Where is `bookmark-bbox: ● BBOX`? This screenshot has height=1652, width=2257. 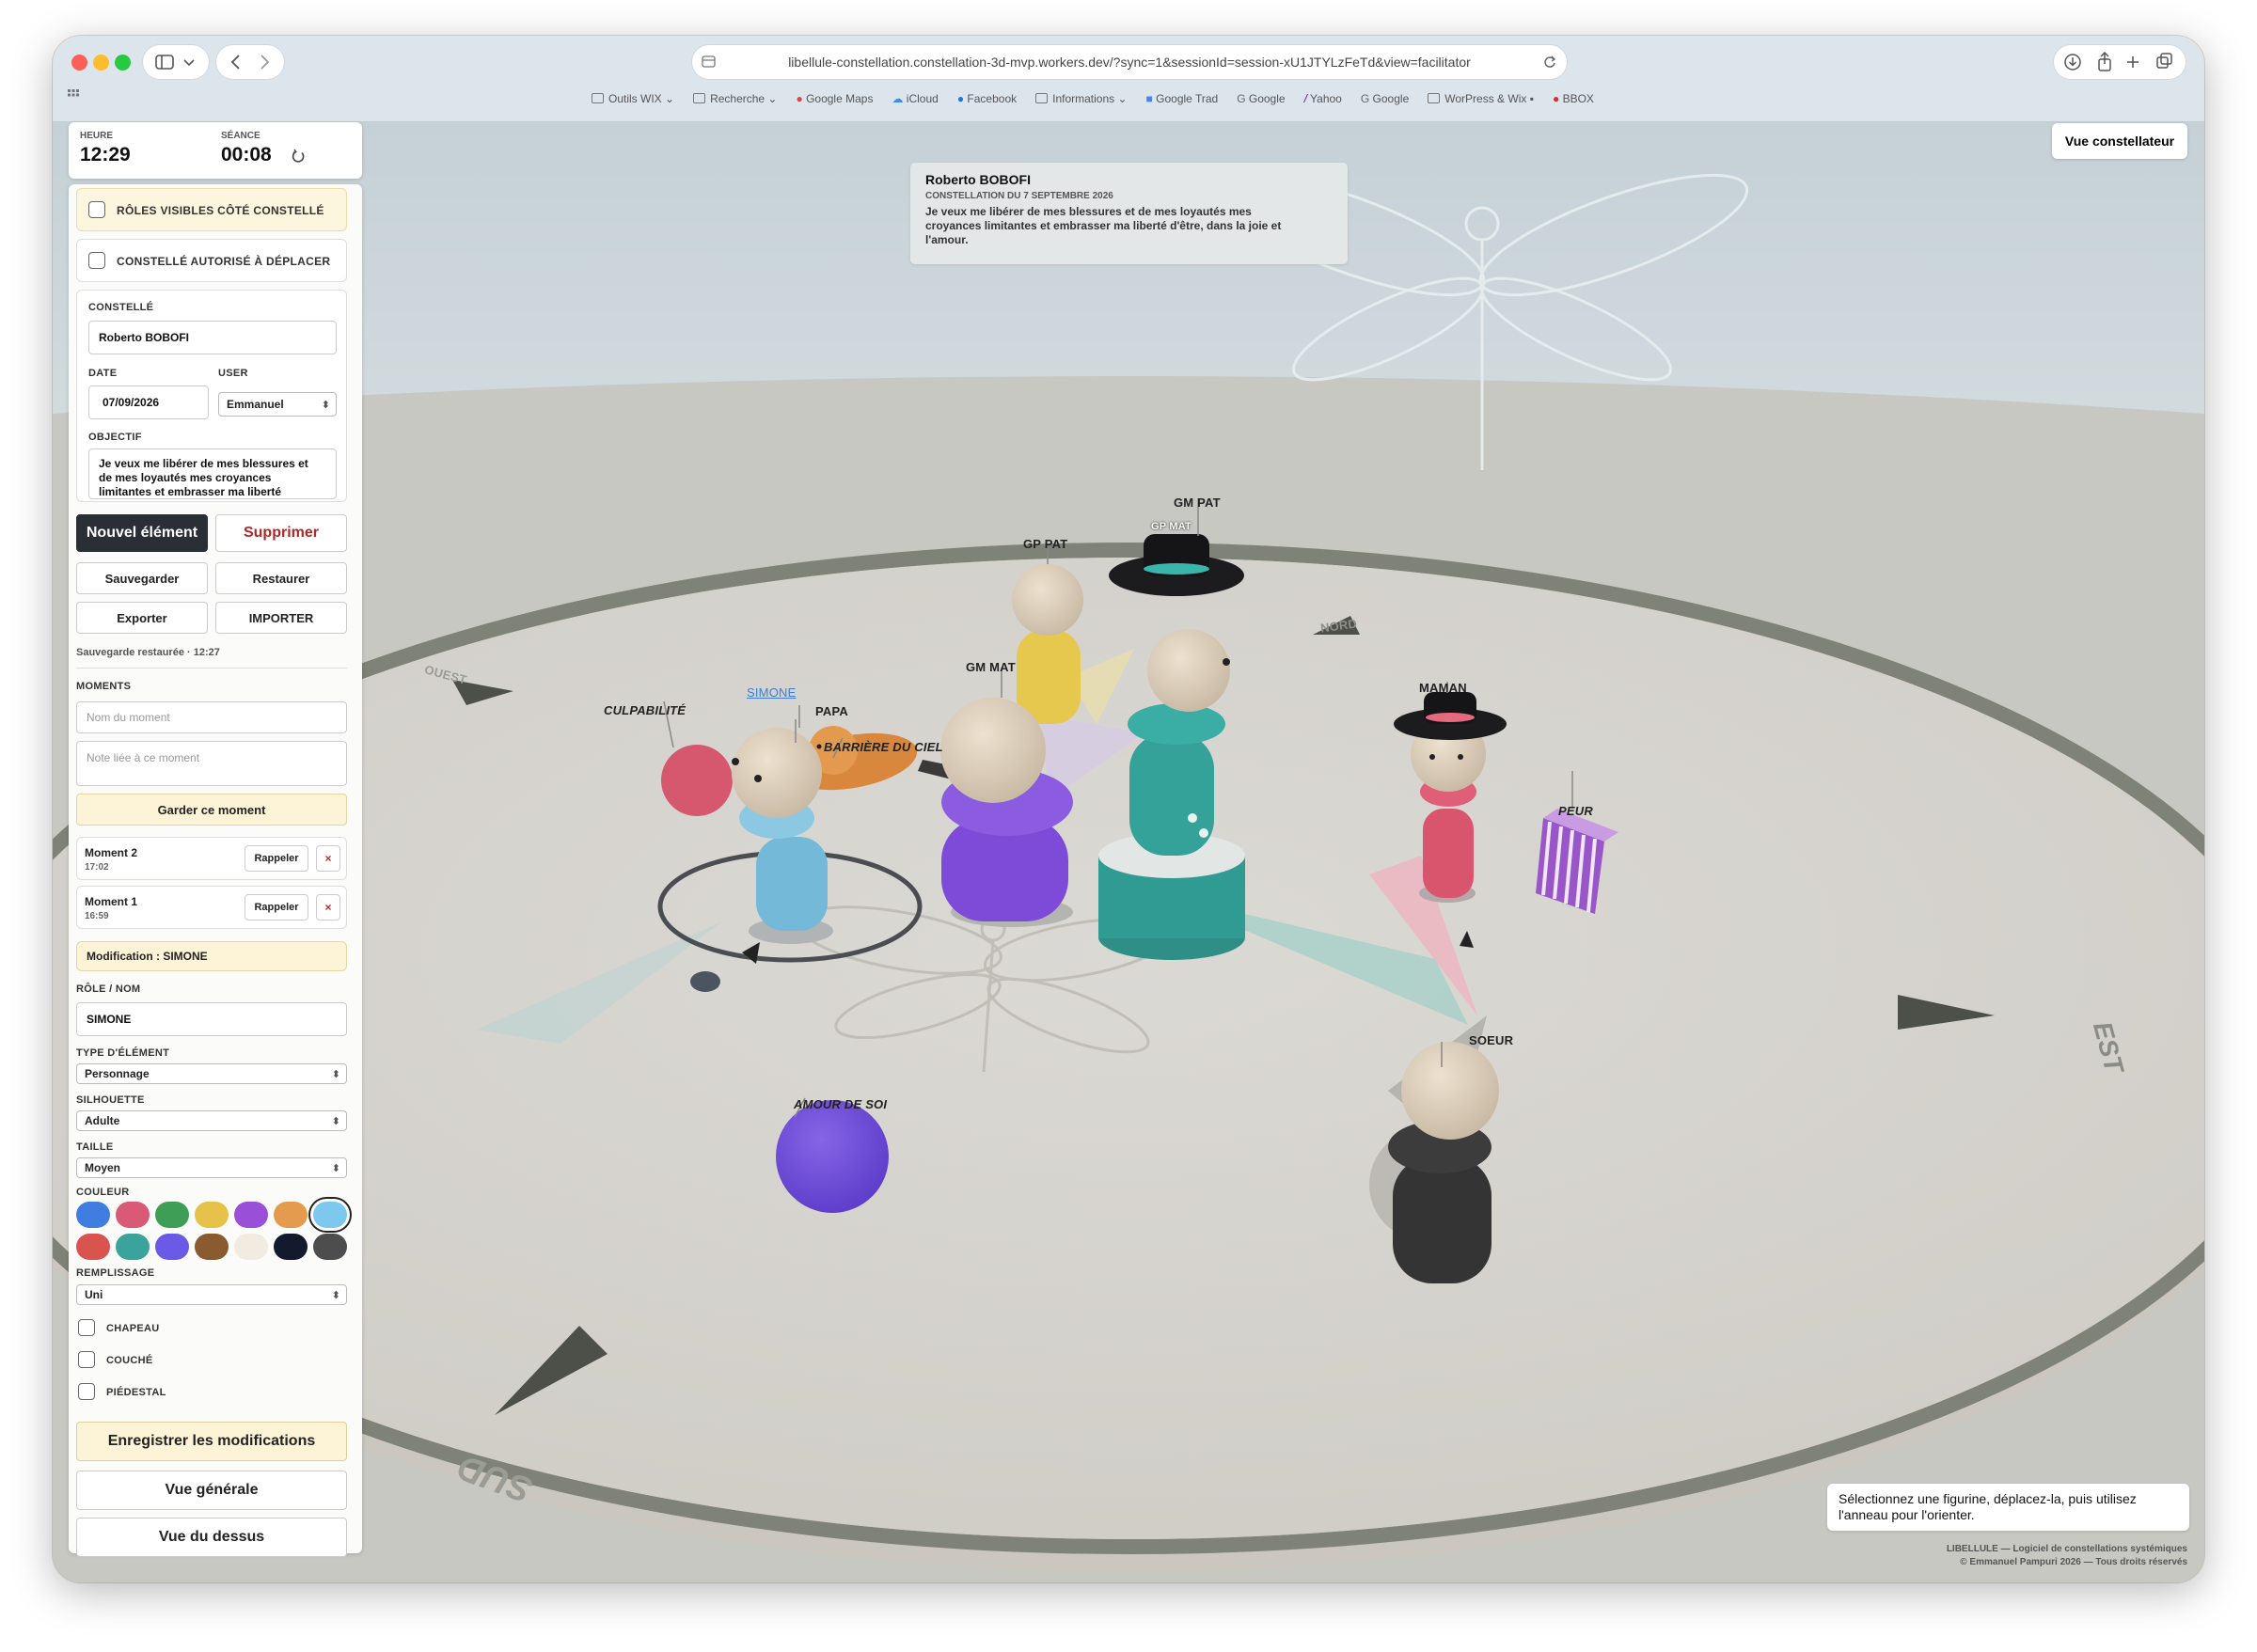
bookmark-bbox: ● BBOX is located at coordinates (1574, 99).